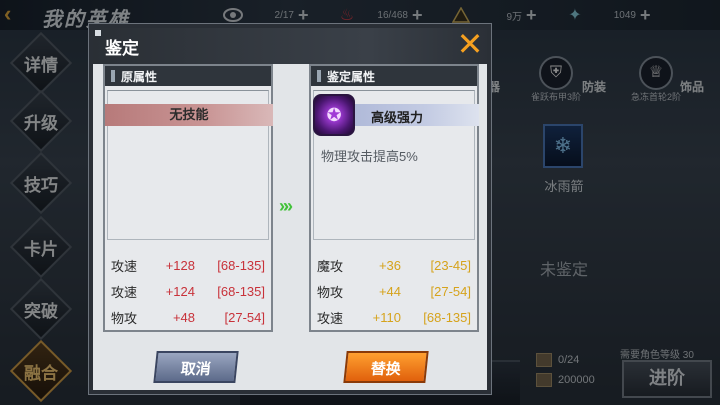 The width and height of the screenshot is (720, 405). I want to click on stat-value: +48, so click(183, 317).